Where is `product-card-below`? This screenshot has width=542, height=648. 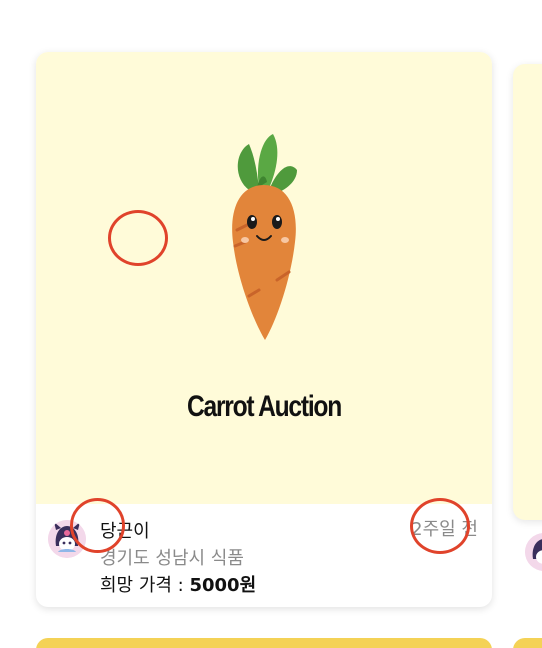
product-card-below is located at coordinates (264, 643).